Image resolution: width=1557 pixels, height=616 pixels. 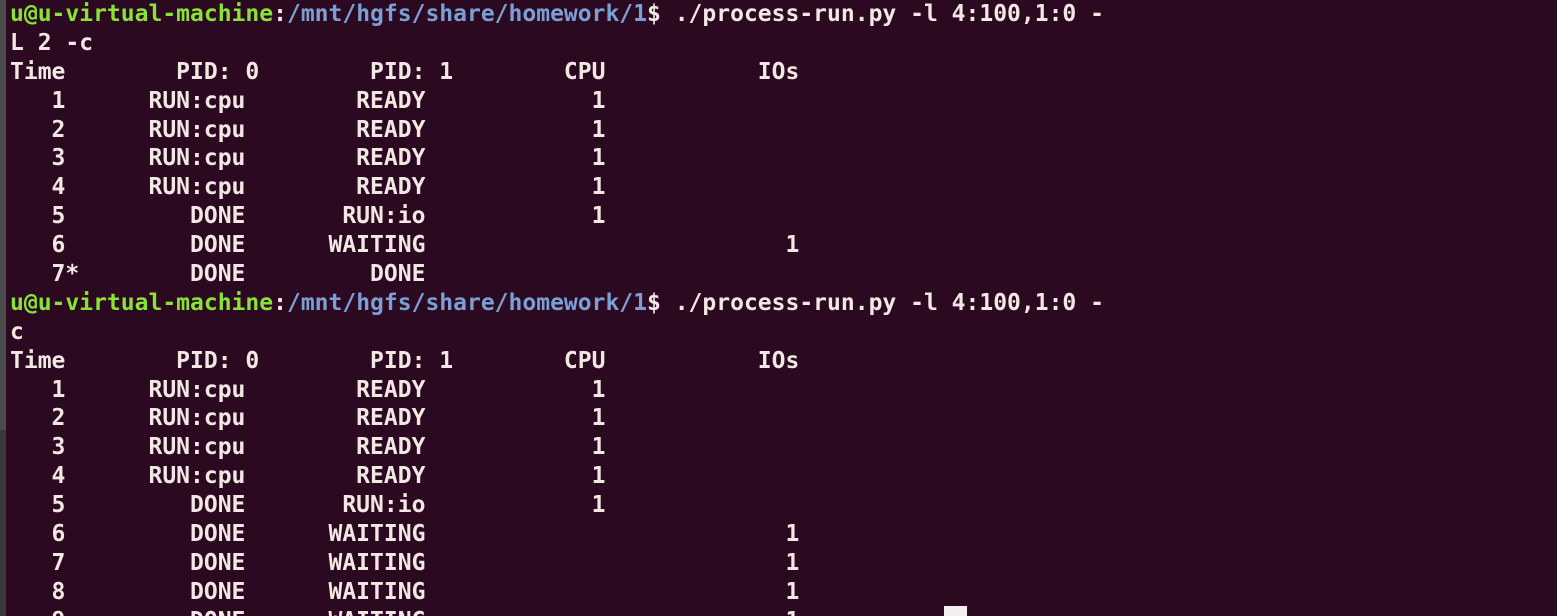 I want to click on command-1-tail: L 2 -c, so click(x=52, y=42).